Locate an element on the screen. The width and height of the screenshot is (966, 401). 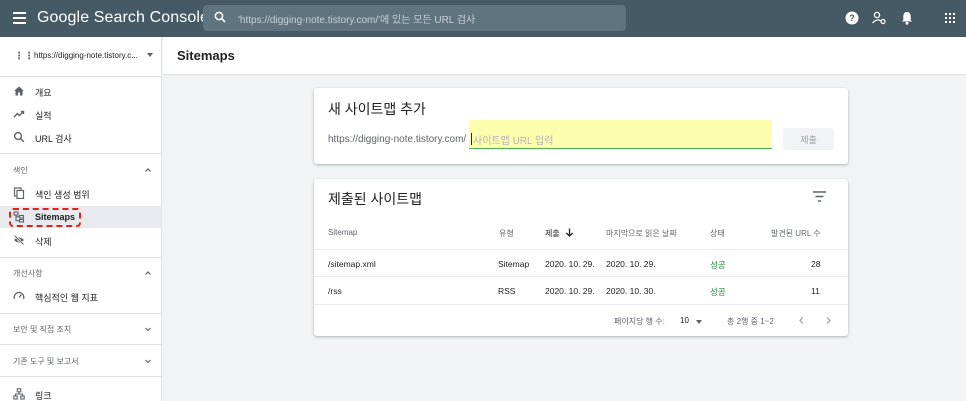
chevron-left-icon is located at coordinates (801, 320).